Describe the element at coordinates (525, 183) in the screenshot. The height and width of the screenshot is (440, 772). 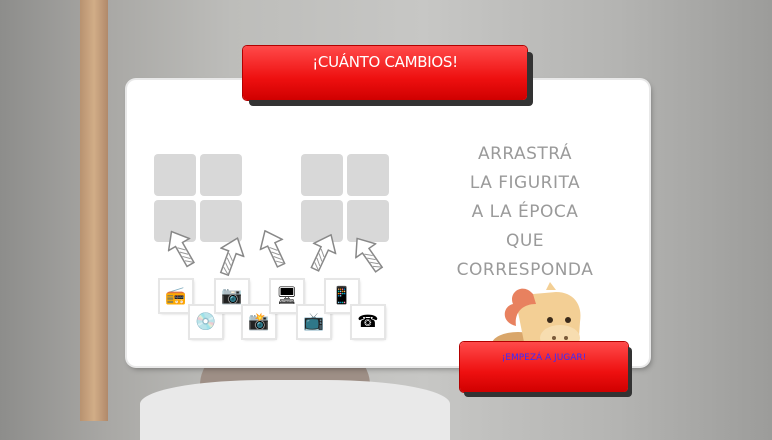
I see `instruction-line: LA FIGURITA` at that location.